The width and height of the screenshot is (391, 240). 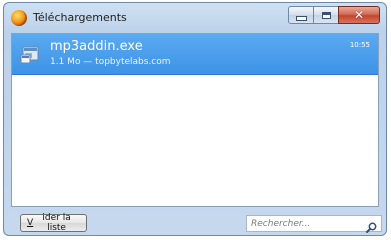 I want to click on caption-buttons: ✕, so click(x=334, y=15).